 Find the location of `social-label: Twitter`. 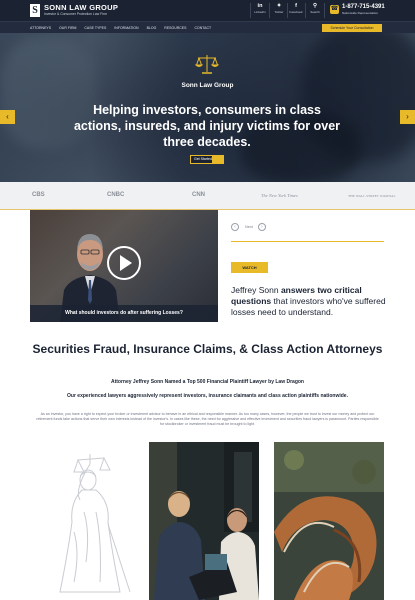

social-label: Twitter is located at coordinates (279, 12).